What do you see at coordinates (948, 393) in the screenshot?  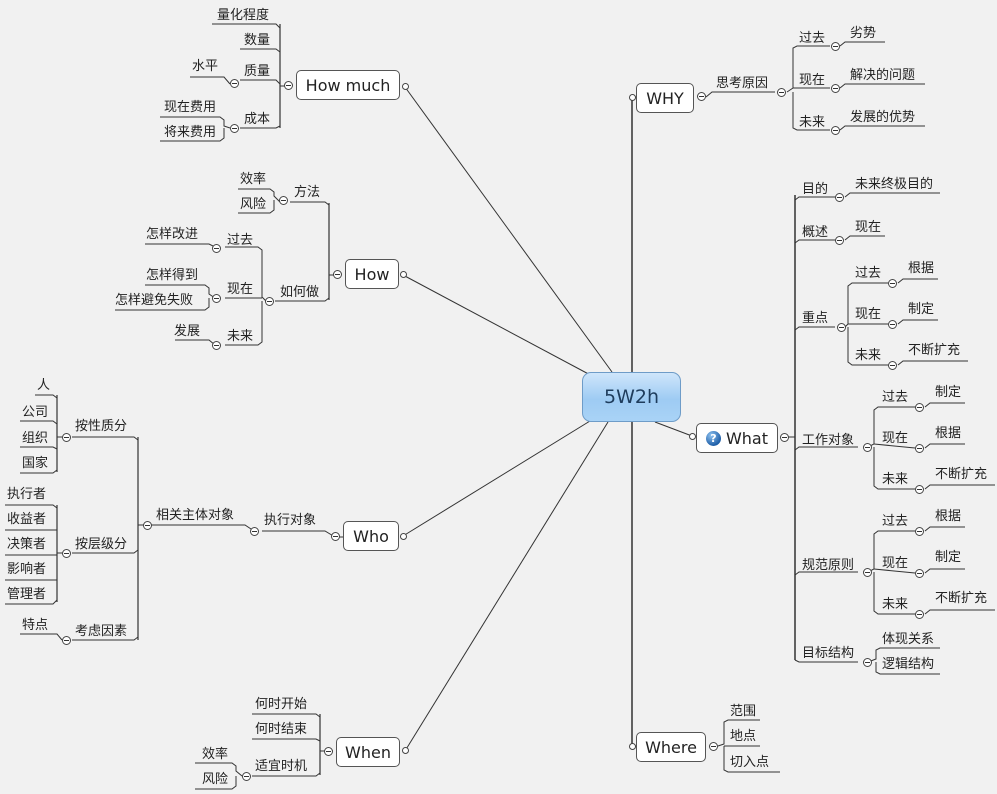 I see `work-past-child: 制定` at bounding box center [948, 393].